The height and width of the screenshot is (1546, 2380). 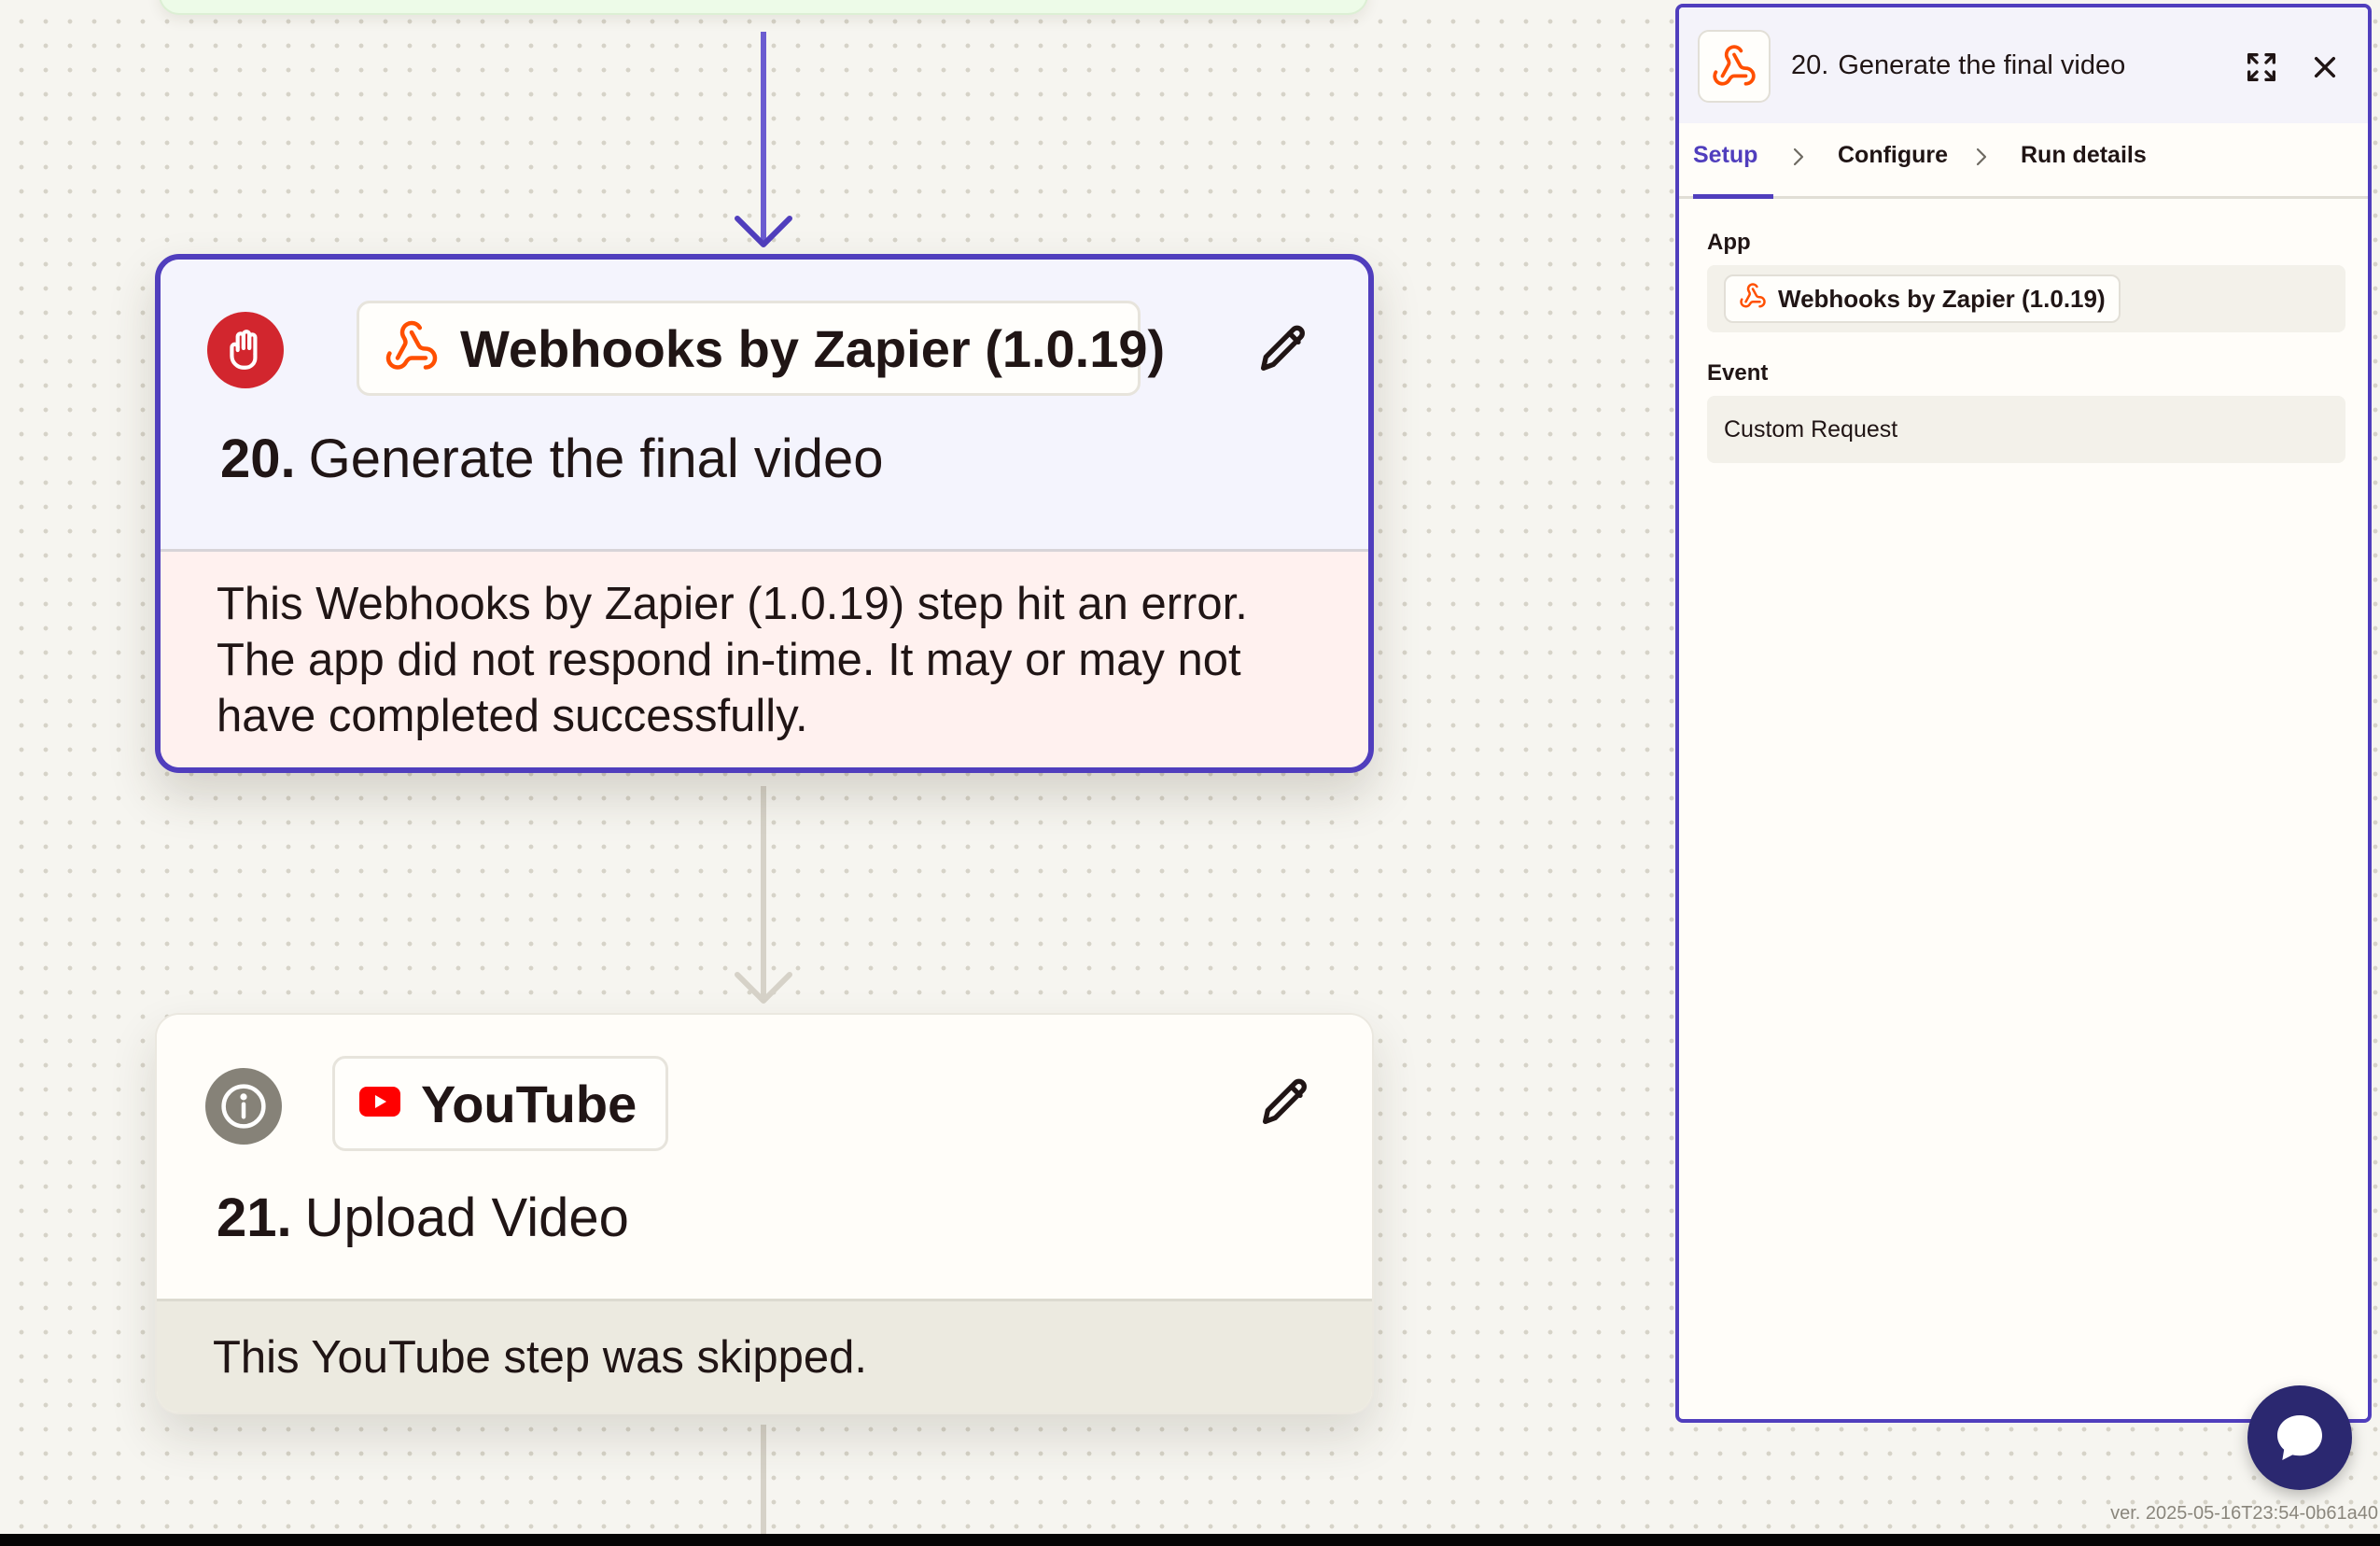 I want to click on app-pill: YouTube, so click(x=500, y=1103).